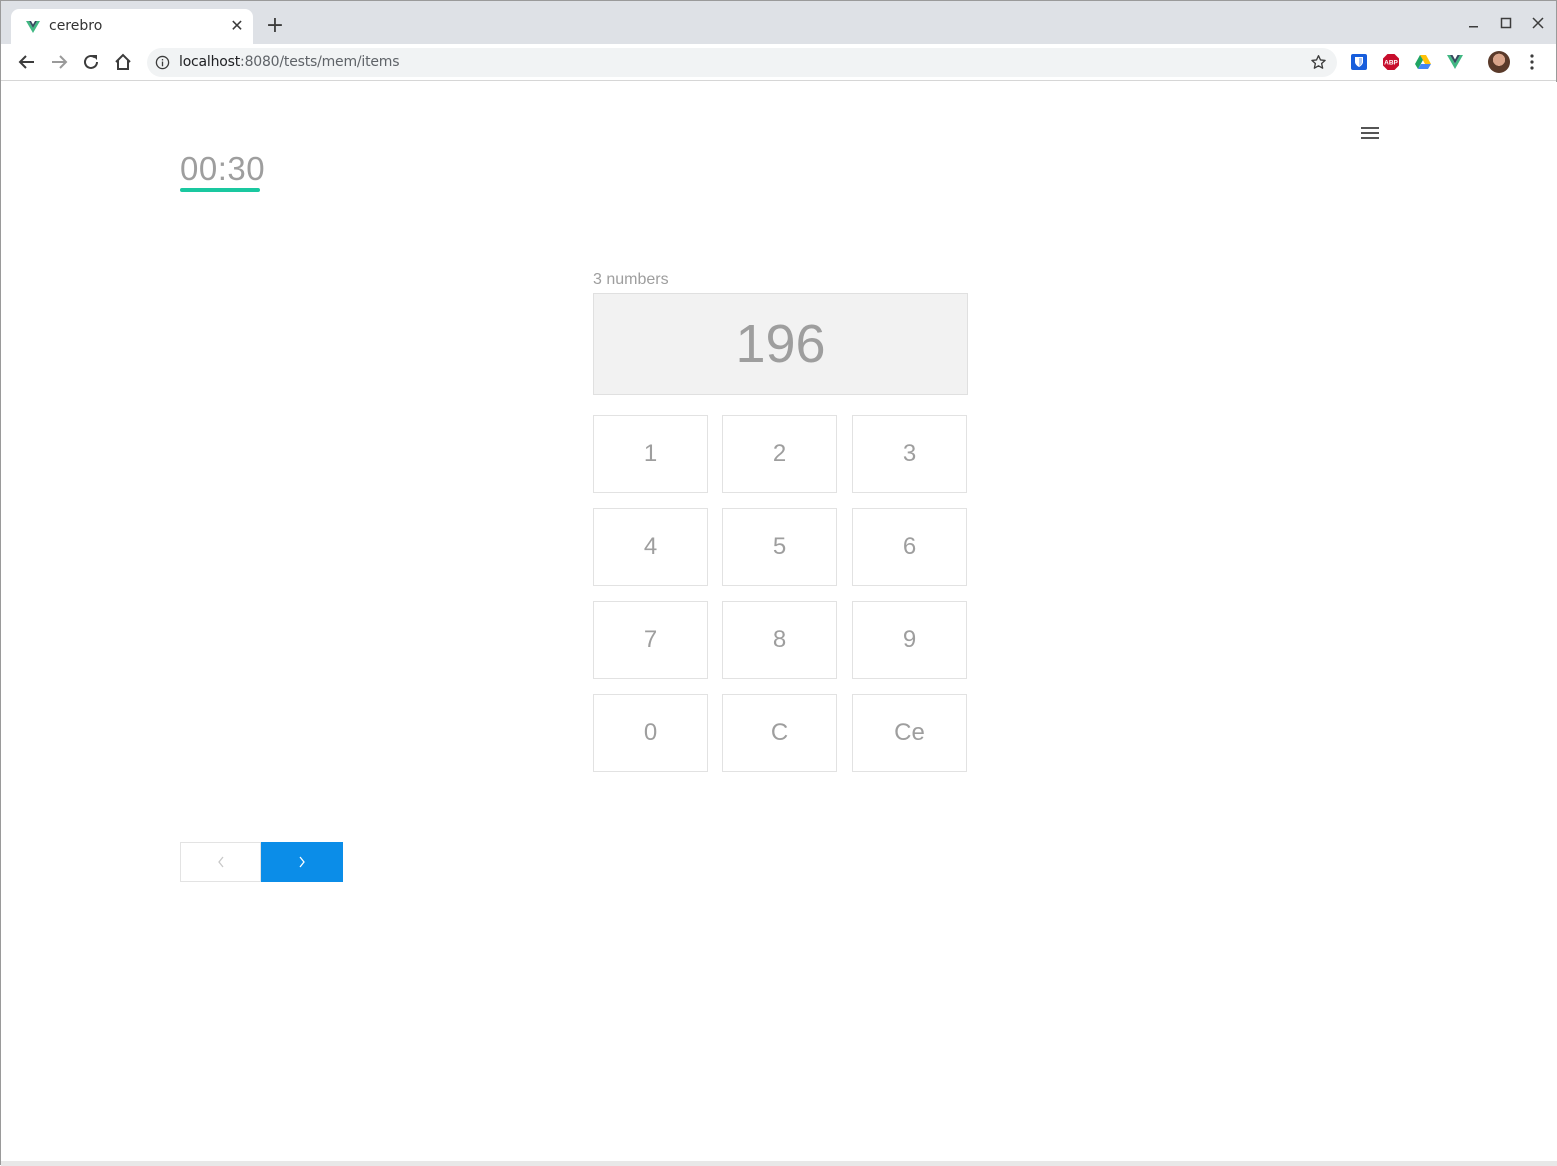  Describe the element at coordinates (1423, 62) in the screenshot. I see `google-drive-icon` at that location.